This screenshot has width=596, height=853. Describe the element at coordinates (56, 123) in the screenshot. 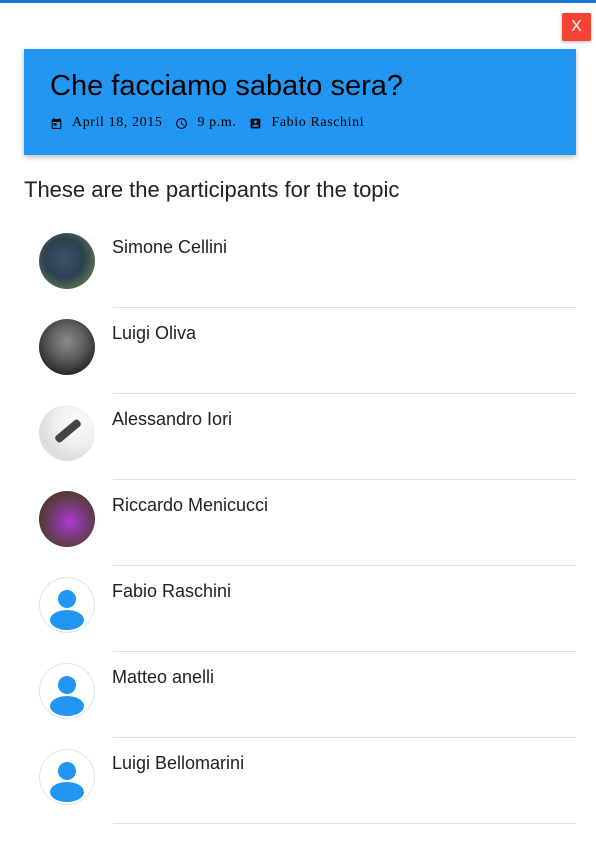

I see `calendar-icon` at that location.